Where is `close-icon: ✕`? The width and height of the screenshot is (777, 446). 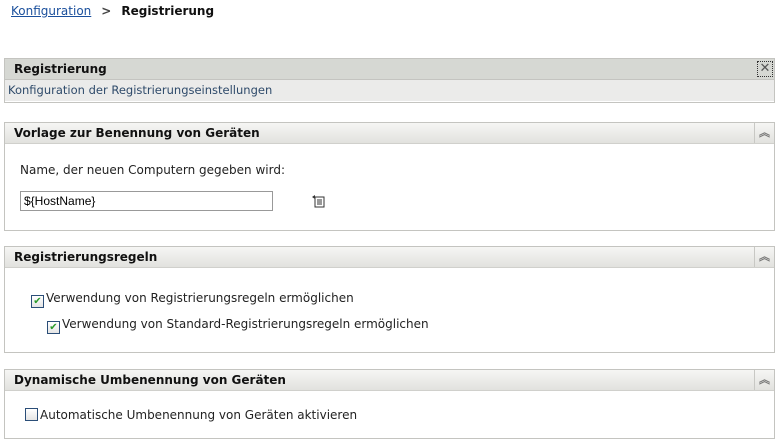 close-icon: ✕ is located at coordinates (765, 69).